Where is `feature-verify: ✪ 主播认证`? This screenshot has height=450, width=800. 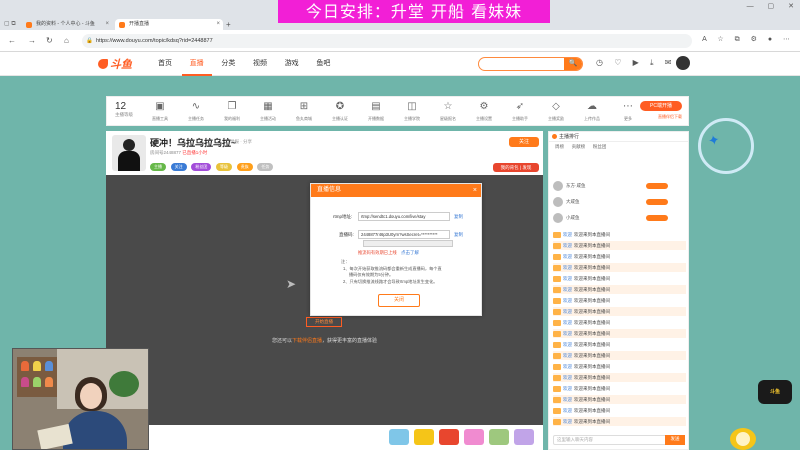 feature-verify: ✪ 主播认证 is located at coordinates (340, 111).